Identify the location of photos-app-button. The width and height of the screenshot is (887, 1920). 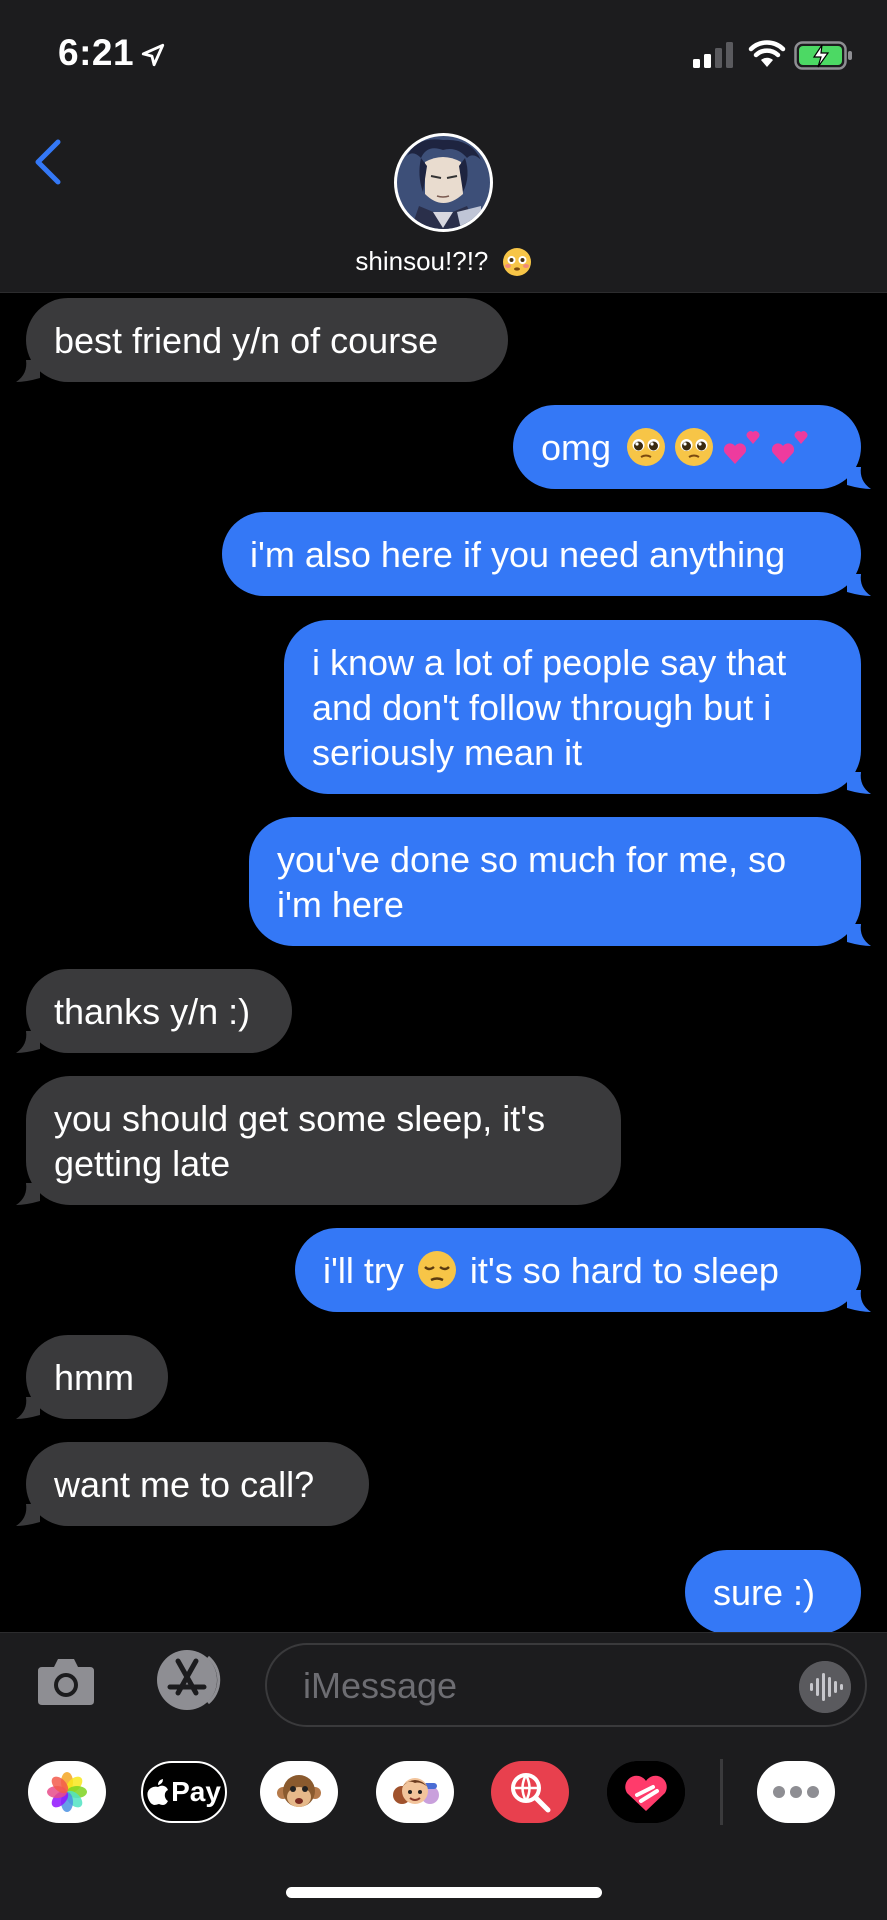
(67, 1792).